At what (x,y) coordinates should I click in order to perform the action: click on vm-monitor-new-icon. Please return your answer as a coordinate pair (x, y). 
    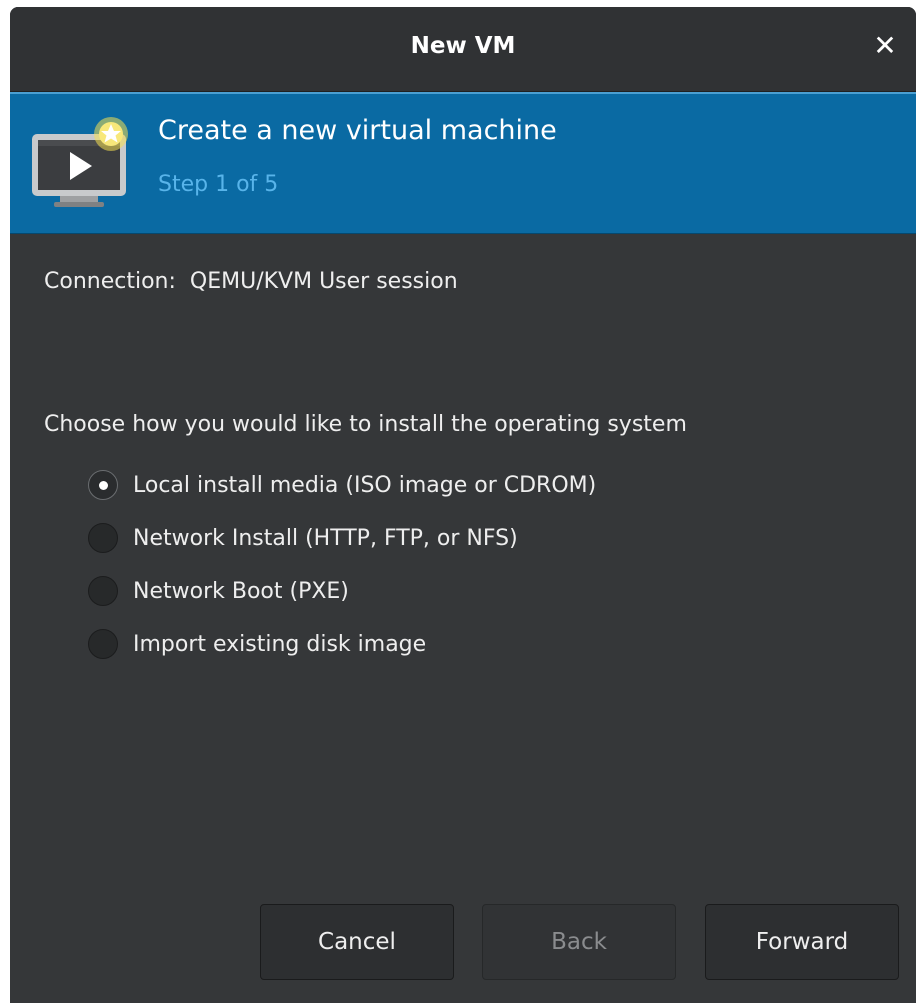
    Looking at the image, I should click on (80, 162).